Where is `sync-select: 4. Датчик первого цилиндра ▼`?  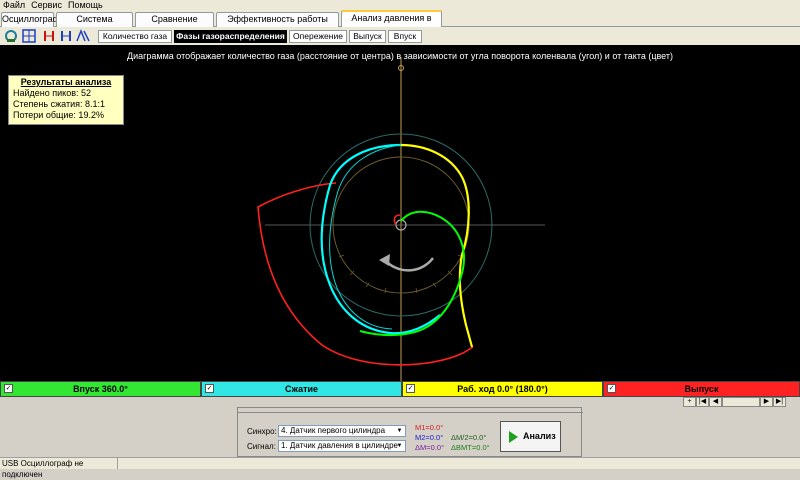 sync-select: 4. Датчик первого цилиндра ▼ is located at coordinates (342, 431).